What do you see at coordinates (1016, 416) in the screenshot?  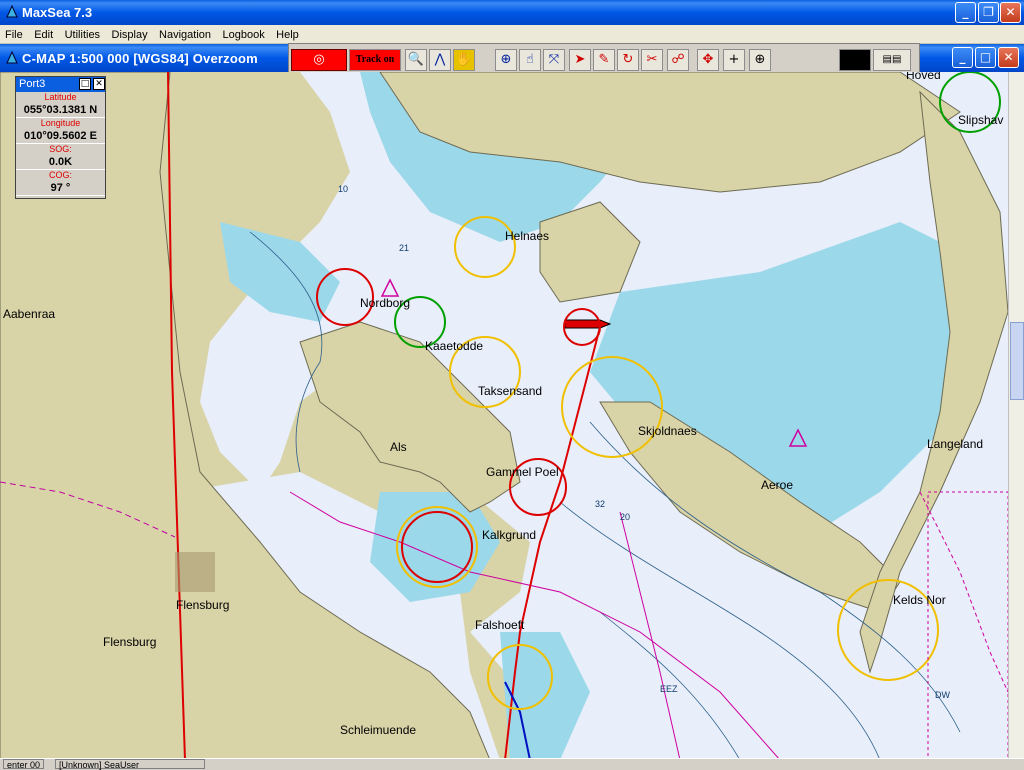 I see `vertical-scrollbar` at bounding box center [1016, 416].